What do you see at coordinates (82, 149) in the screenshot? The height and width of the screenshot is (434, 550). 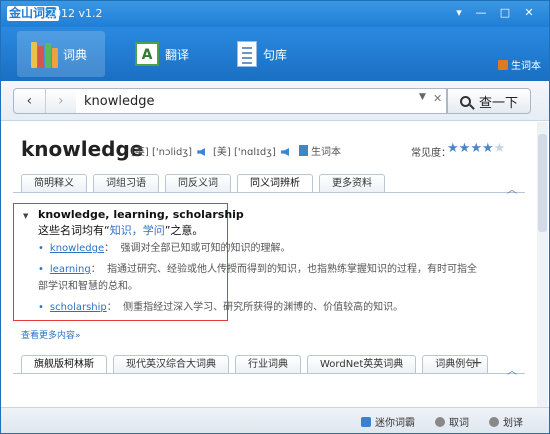 I see `headword: knowledge` at bounding box center [82, 149].